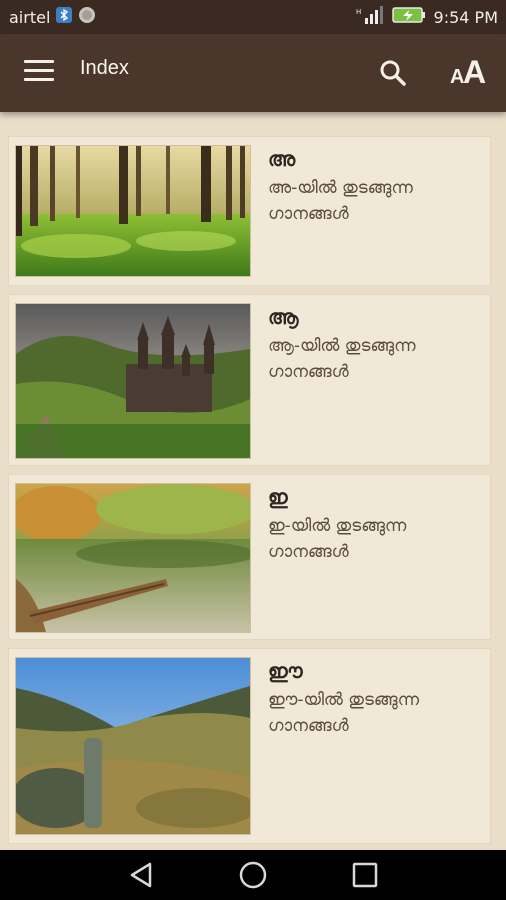 This screenshot has width=506, height=900. Describe the element at coordinates (30, 17) in the screenshot. I see `carrier-label: airtel` at that location.